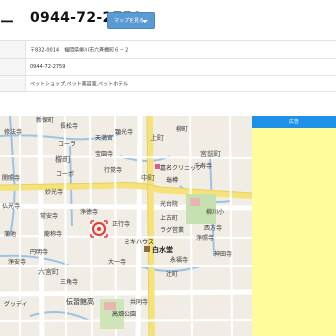 The width and height of the screenshot is (336, 336). Describe the element at coordinates (39, 252) in the screenshot. I see `label-enmyo: 円明寺` at that location.